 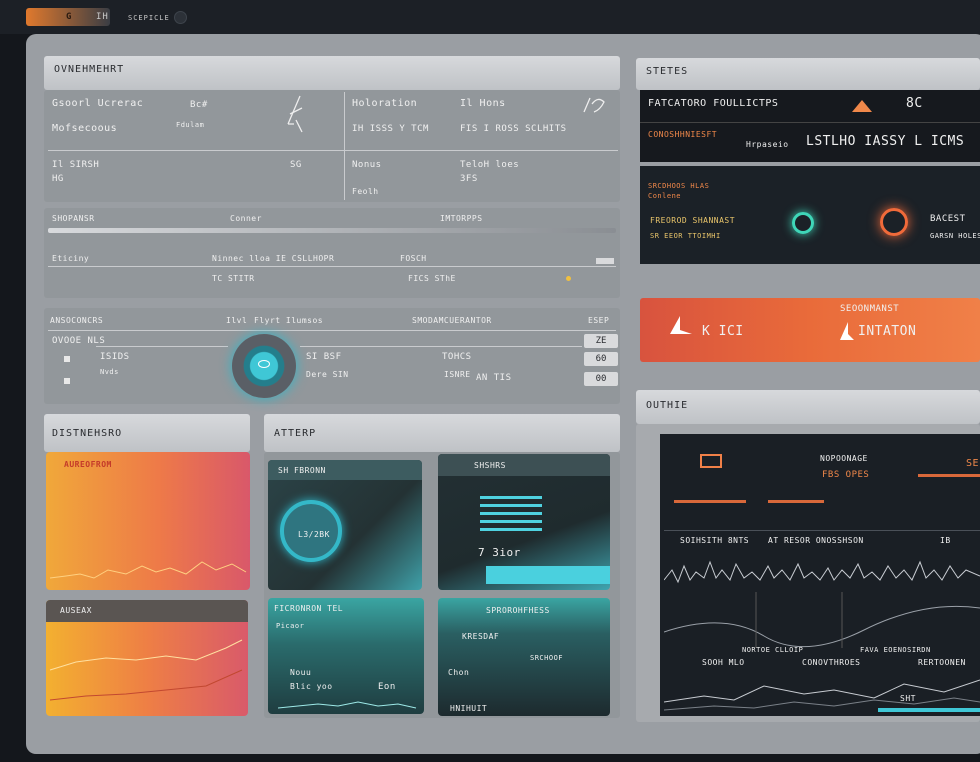 What do you see at coordinates (295, 433) in the screenshot?
I see `attend-title: ATTERP` at bounding box center [295, 433].